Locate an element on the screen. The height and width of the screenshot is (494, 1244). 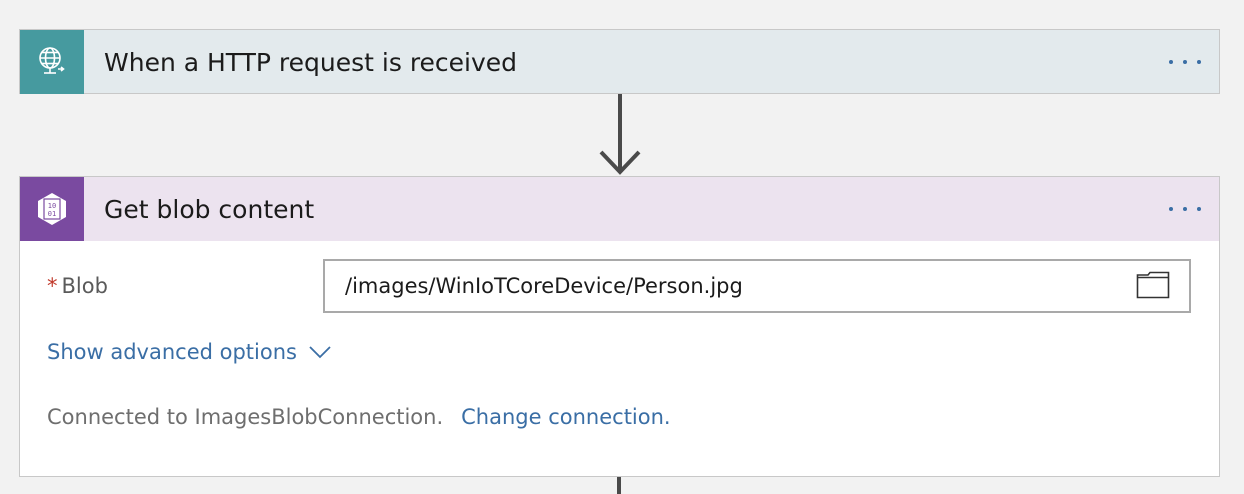
required-marker: * is located at coordinates (52, 286).